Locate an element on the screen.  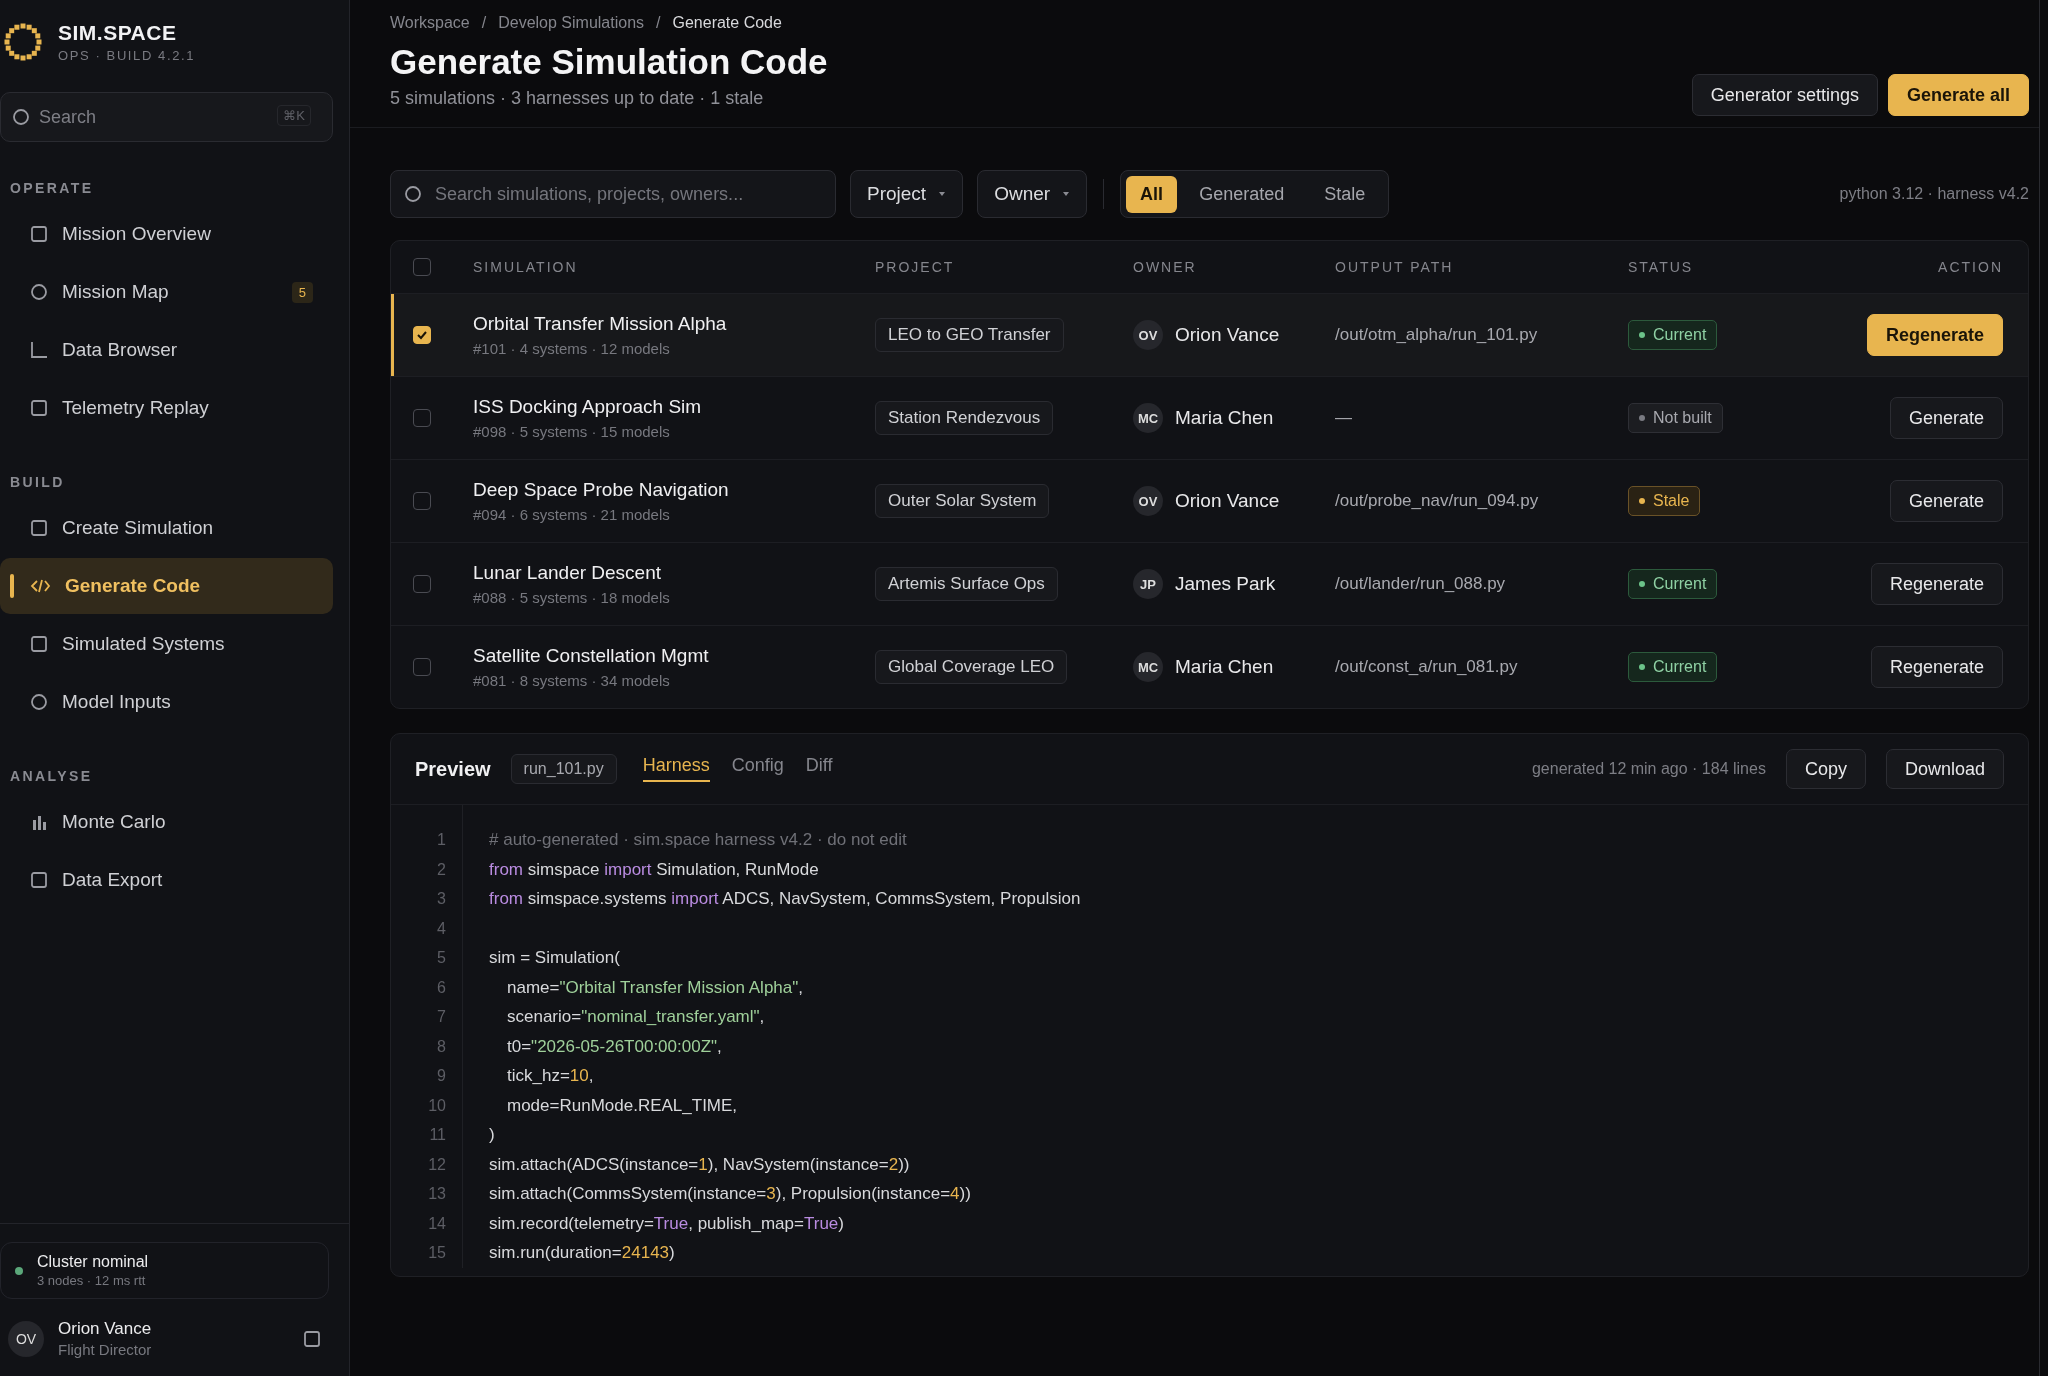
nav-item: Create Simulation is located at coordinates (166, 528).